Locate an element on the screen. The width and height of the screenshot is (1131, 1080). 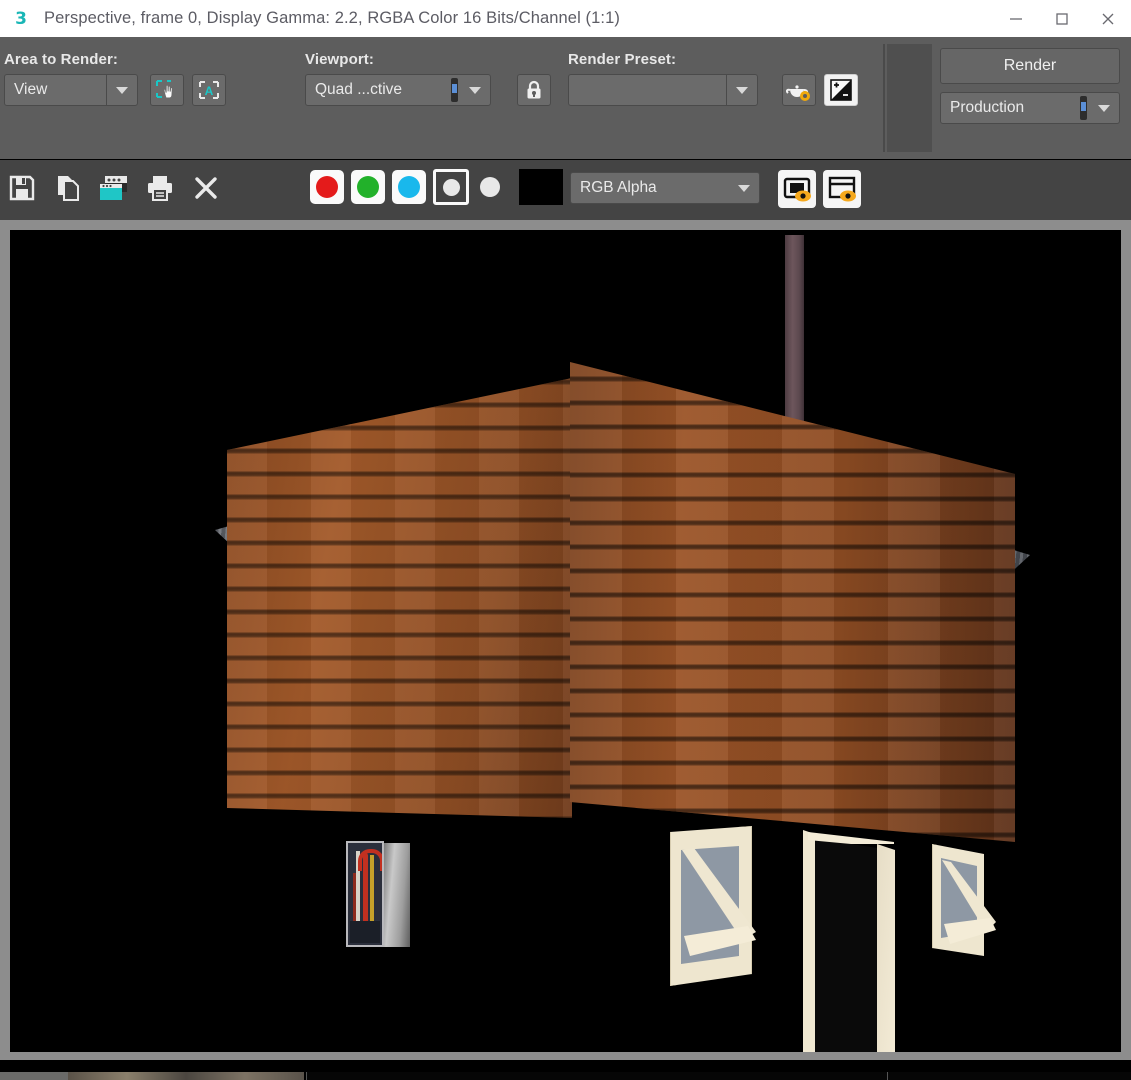
background-color-swatch is located at coordinates (541, 187).